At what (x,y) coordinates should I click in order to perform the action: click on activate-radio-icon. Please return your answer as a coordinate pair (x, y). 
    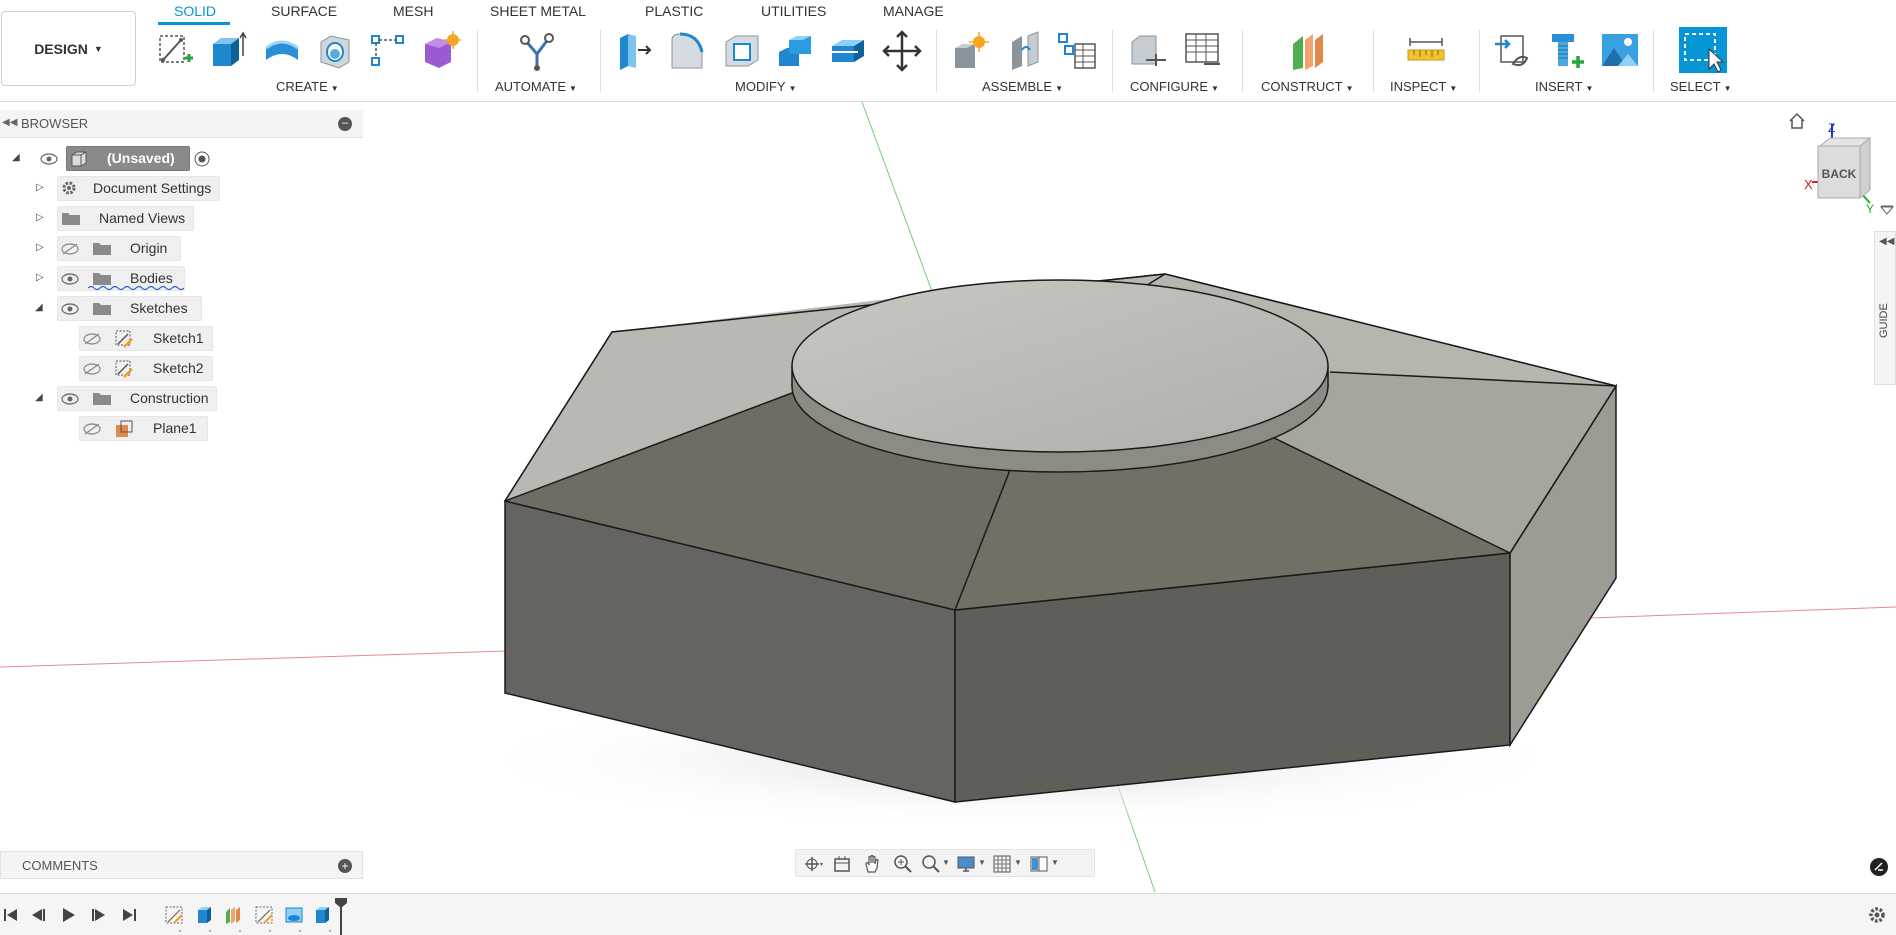
    Looking at the image, I should click on (202, 159).